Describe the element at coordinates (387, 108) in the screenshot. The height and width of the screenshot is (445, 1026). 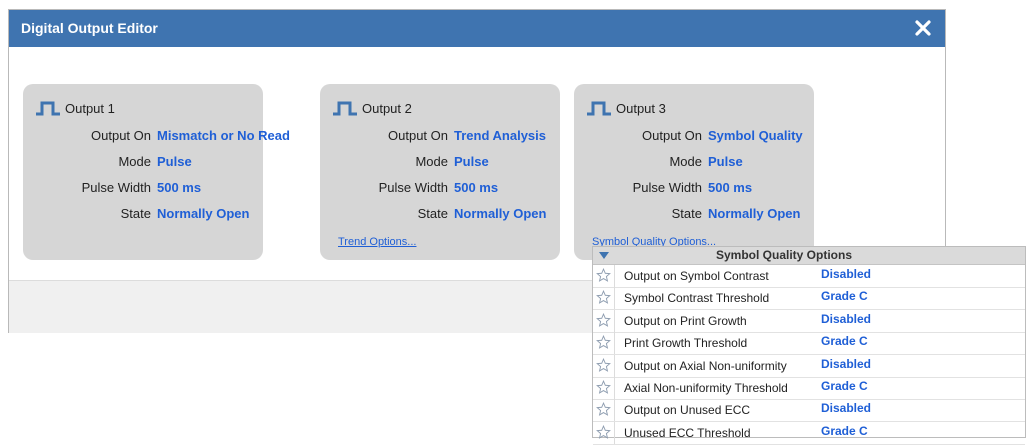
I see `output-2-title: Output 2` at that location.